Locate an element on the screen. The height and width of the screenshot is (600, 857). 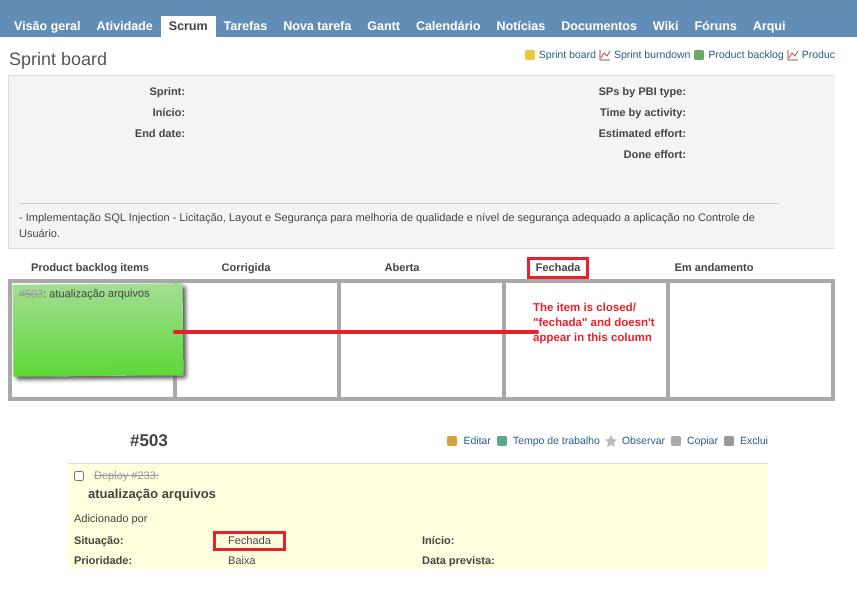
action-link: Tempo de trabalho is located at coordinates (556, 441).